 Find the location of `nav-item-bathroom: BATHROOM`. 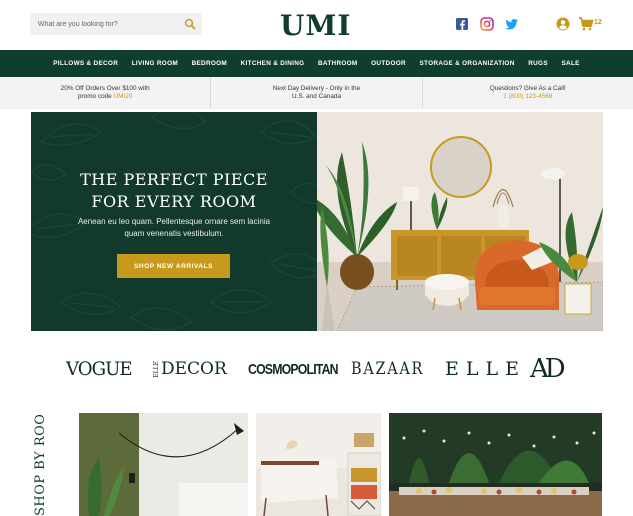

nav-item-bathroom: BATHROOM is located at coordinates (338, 63).